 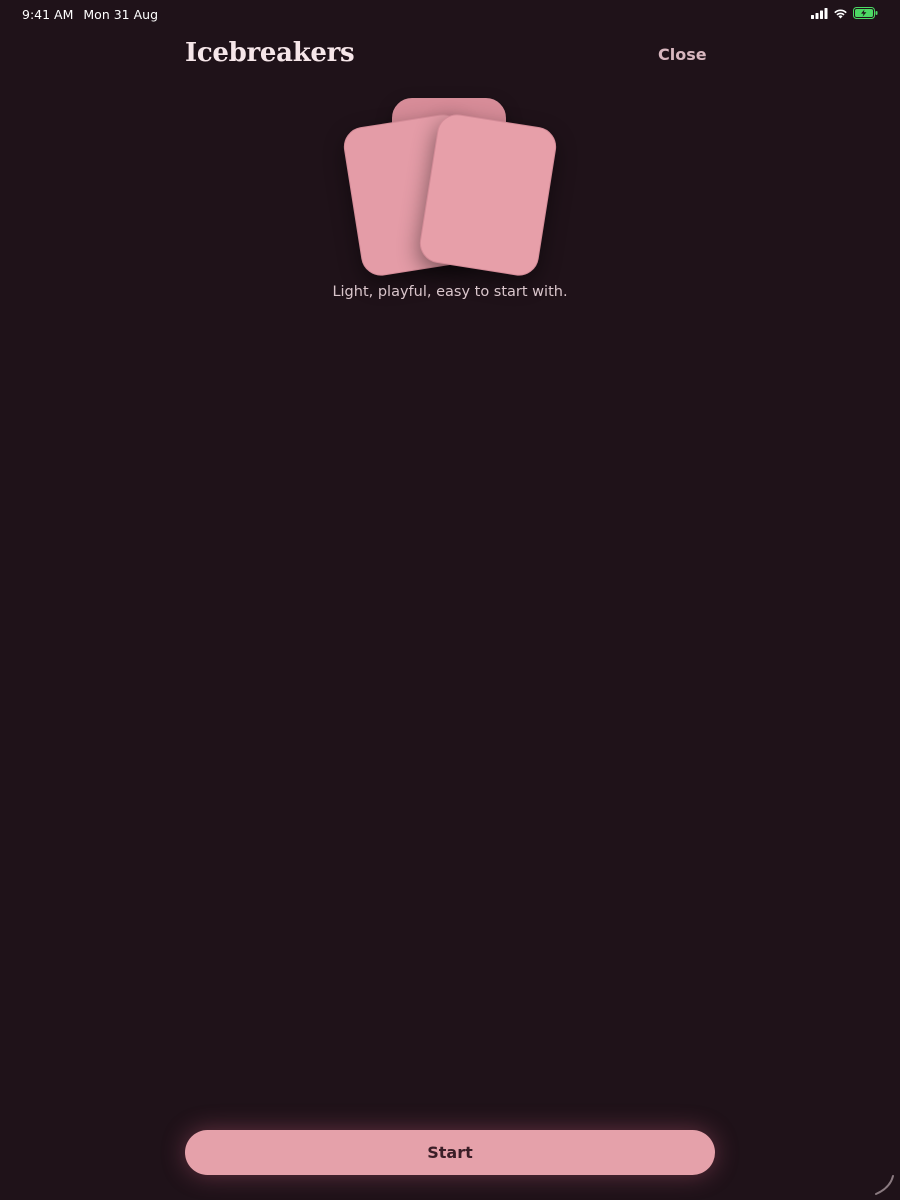 I want to click on corner-arc-icon, so click(x=885, y=1185).